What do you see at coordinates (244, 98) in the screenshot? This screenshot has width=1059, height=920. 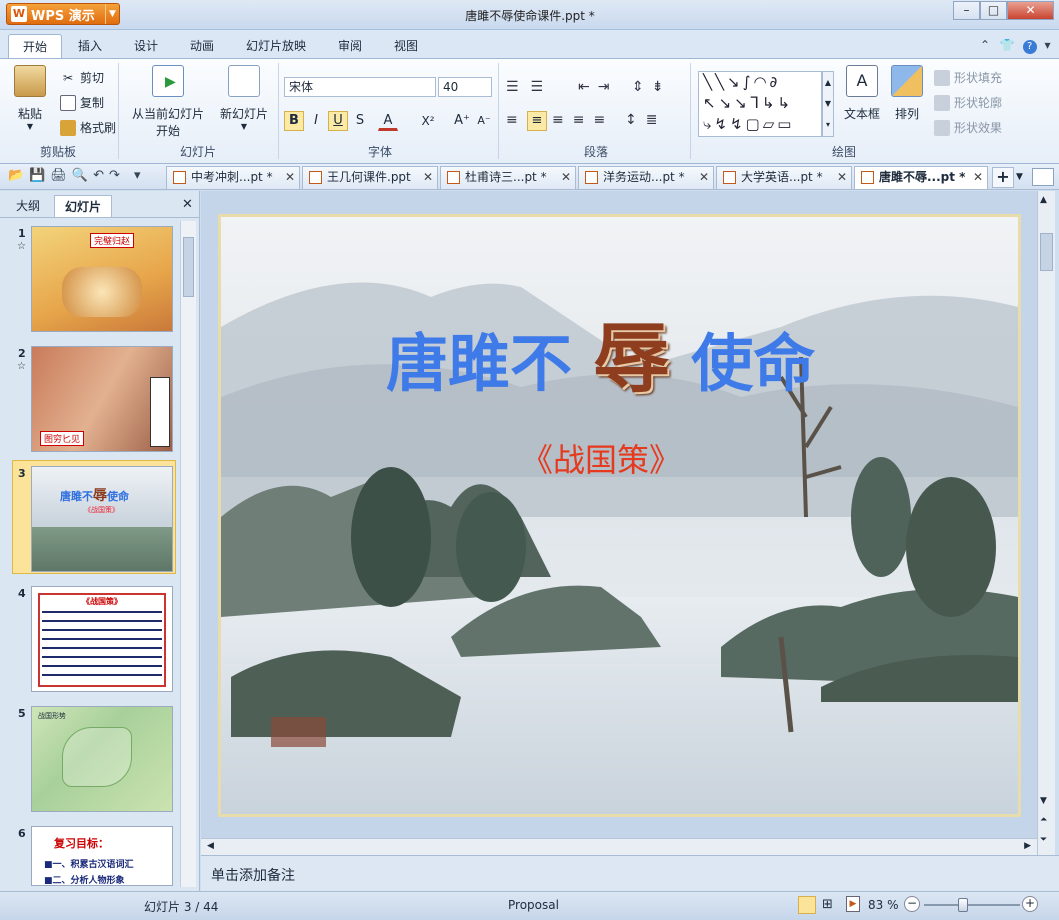 I see `new-slide-button: 新幻灯片 ▼` at bounding box center [244, 98].